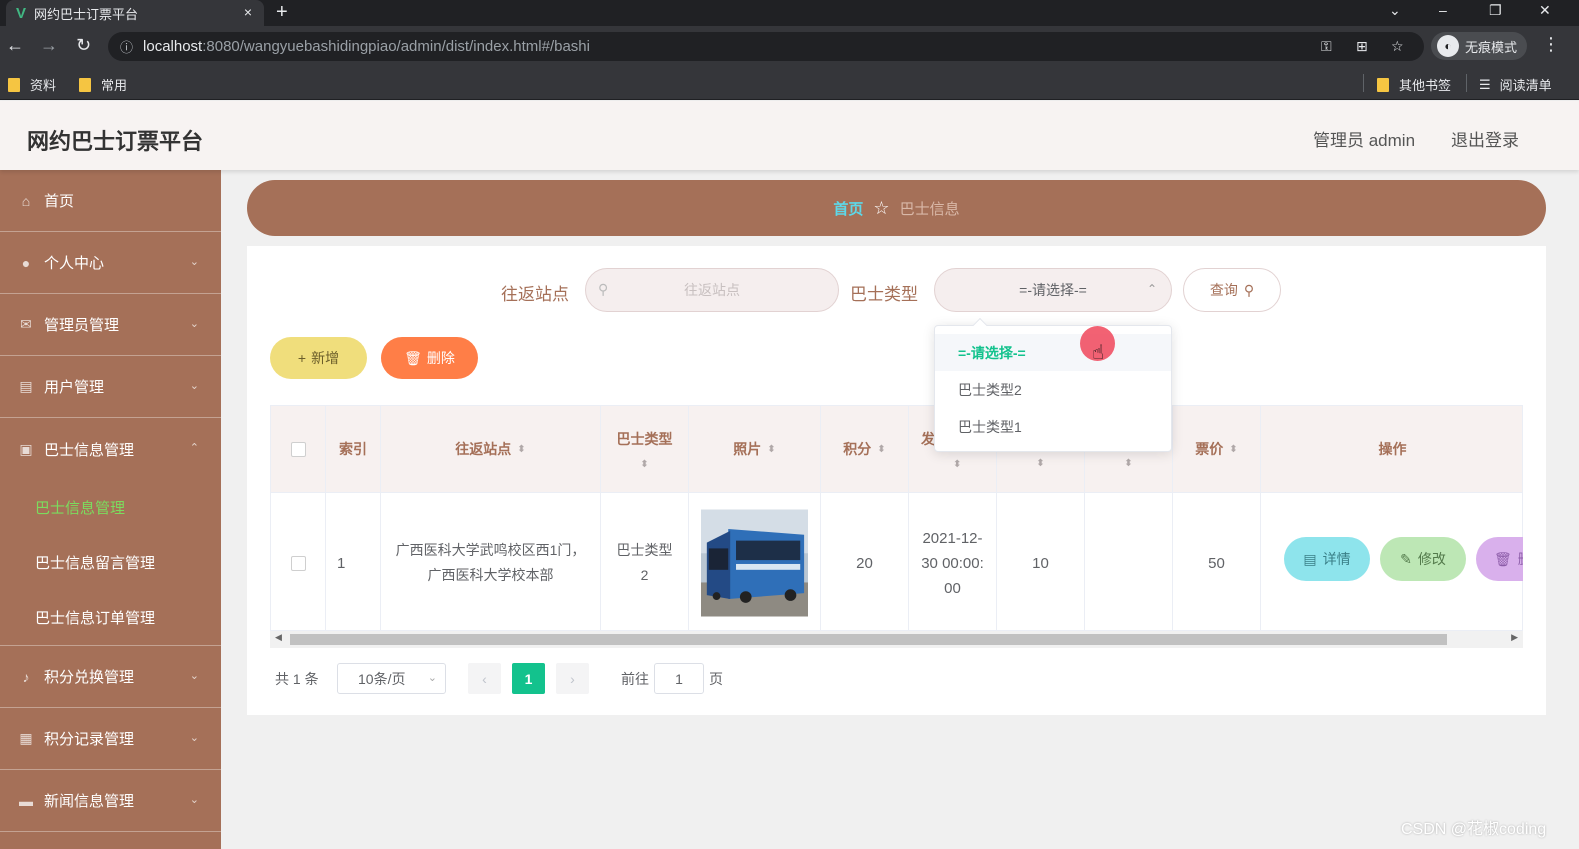 The image size is (1579, 849). What do you see at coordinates (1499, 559) in the screenshot?
I see `remove-button: 🗑︎ 删` at bounding box center [1499, 559].